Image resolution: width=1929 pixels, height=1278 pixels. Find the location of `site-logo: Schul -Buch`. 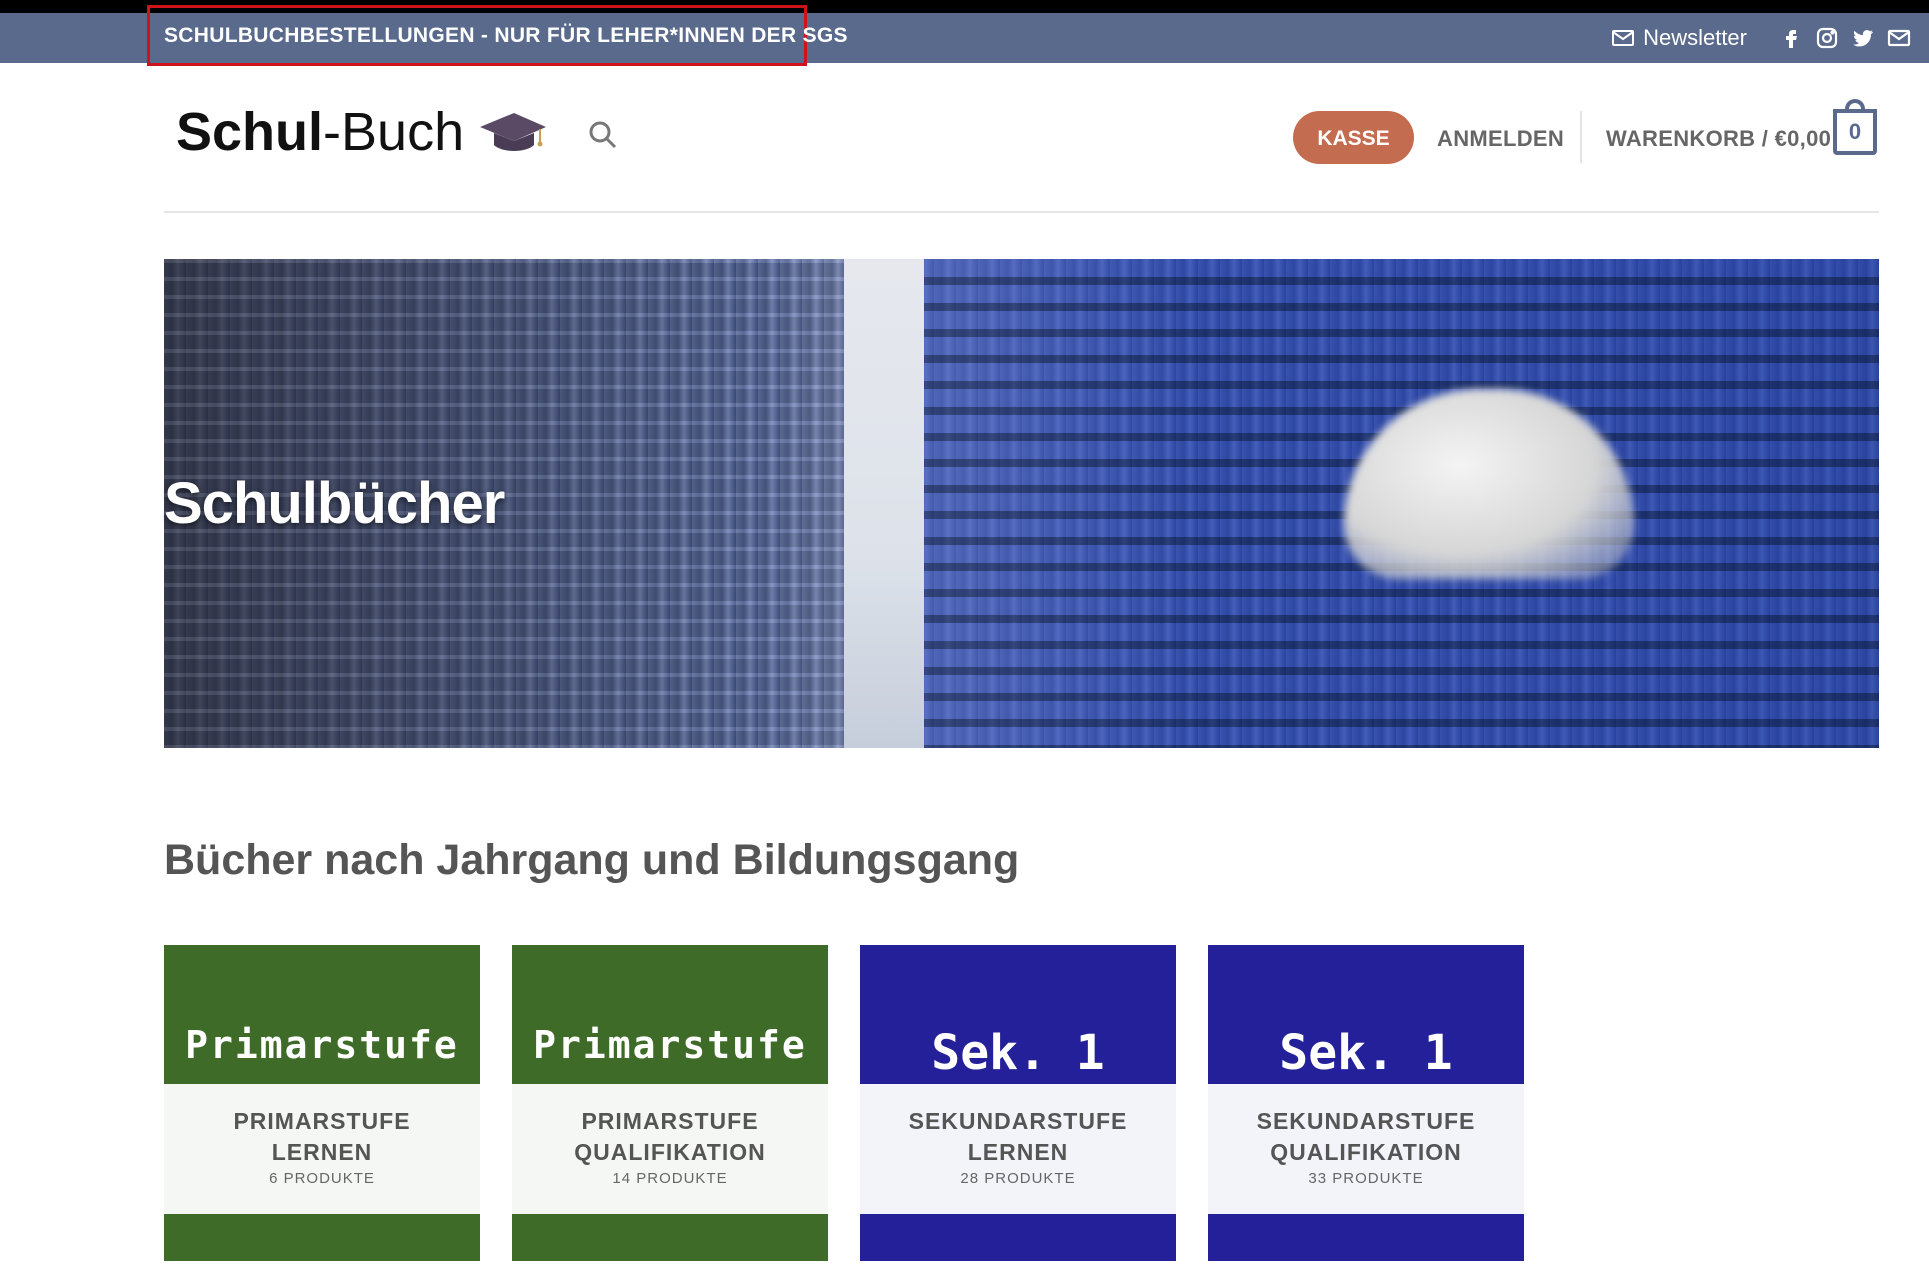

site-logo: Schul -Buch is located at coordinates (362, 132).